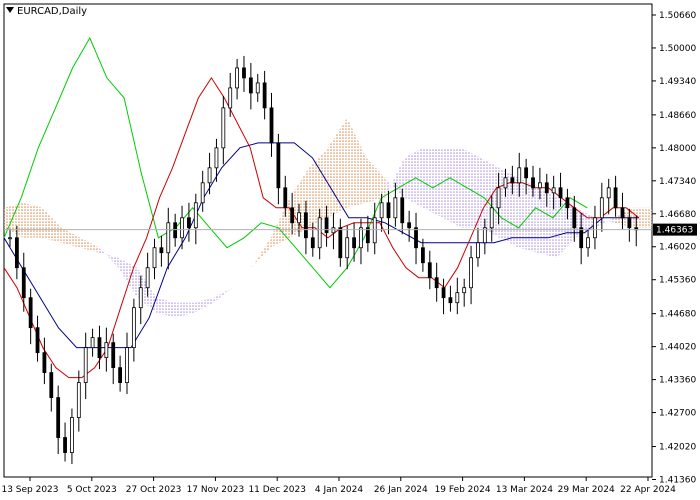  I want to click on price-tick-label: 1.50660, so click(677, 16).